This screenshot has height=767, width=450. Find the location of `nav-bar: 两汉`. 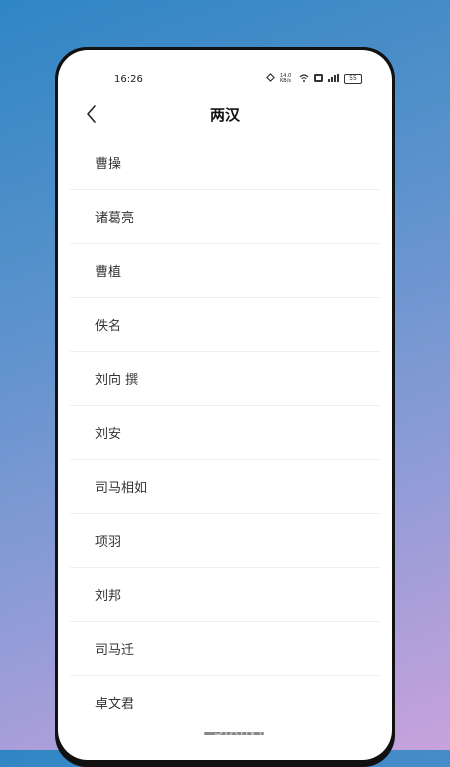

nav-bar: 两汉 is located at coordinates (225, 113).